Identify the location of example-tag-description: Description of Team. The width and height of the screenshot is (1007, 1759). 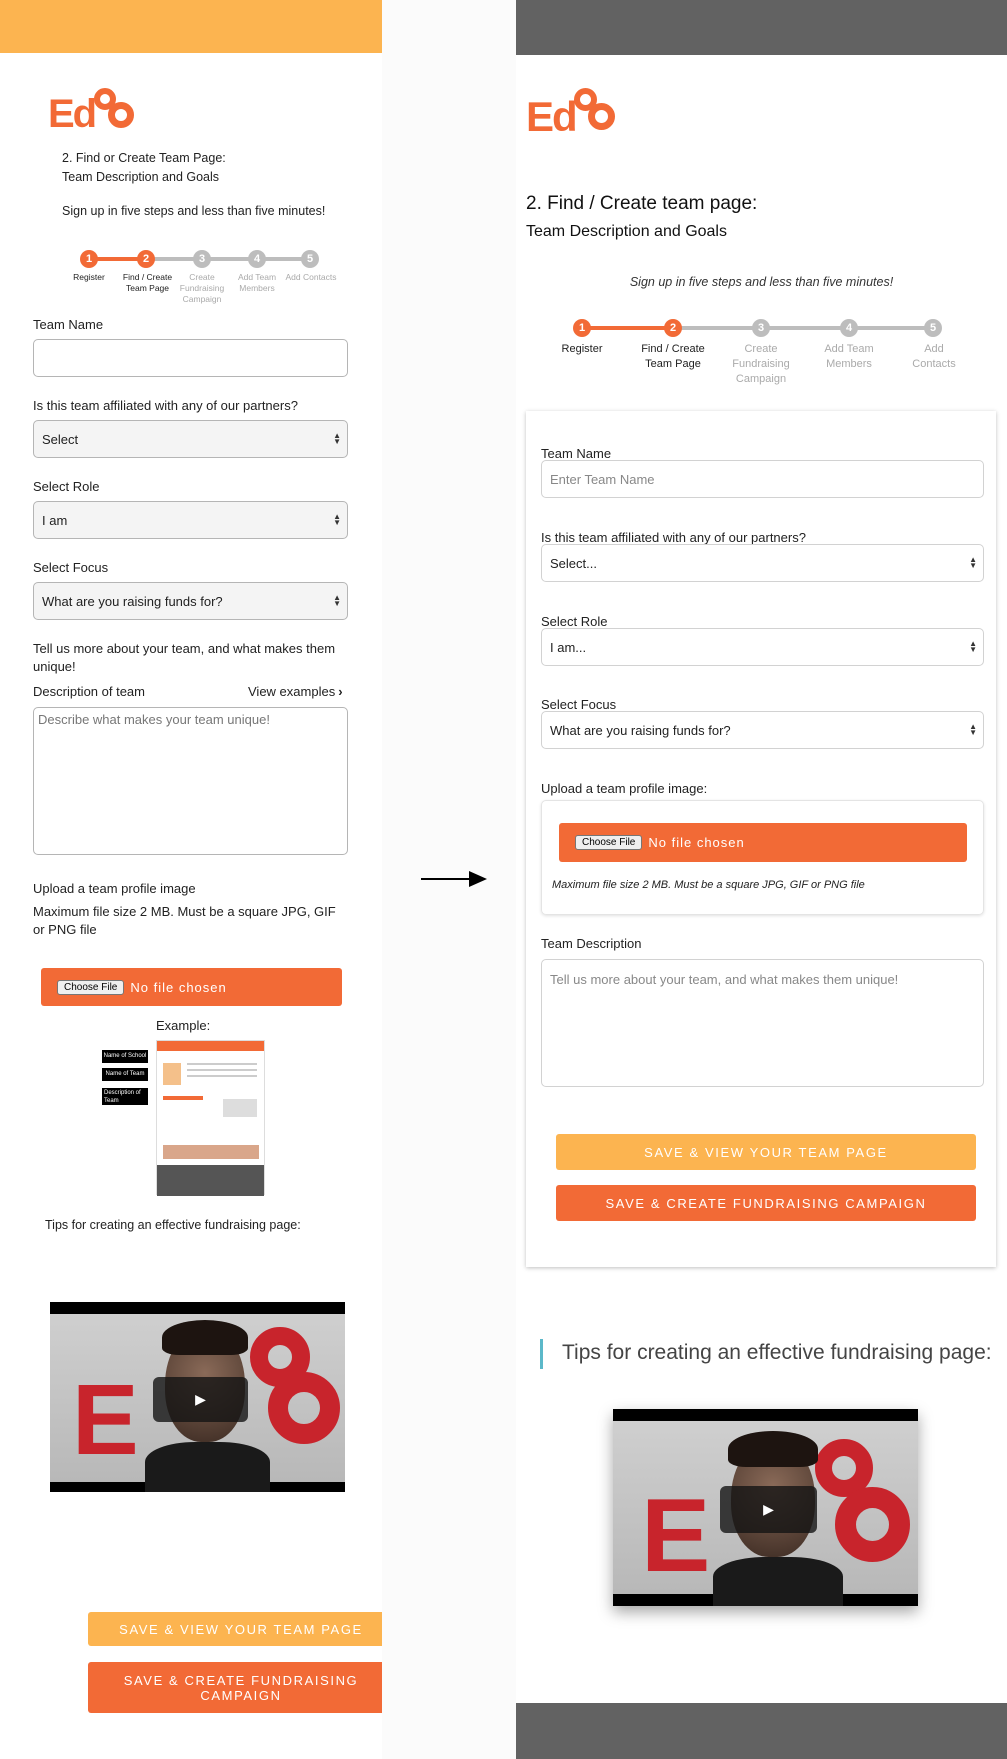
(125, 1096).